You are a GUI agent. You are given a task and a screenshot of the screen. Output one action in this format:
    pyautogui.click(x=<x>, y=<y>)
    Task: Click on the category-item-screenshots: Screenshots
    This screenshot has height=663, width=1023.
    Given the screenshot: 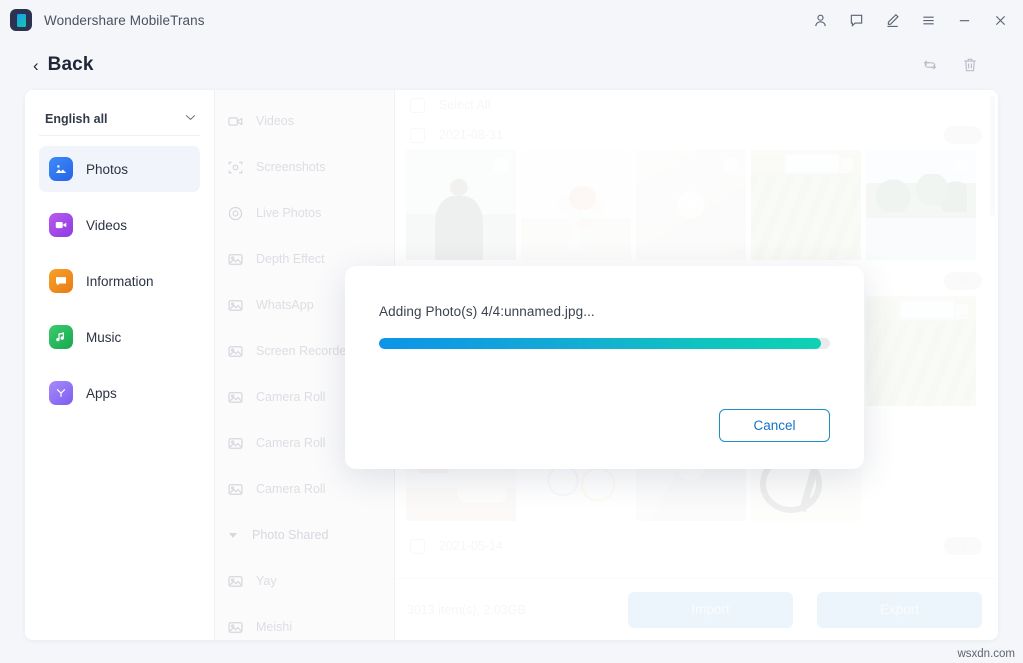 What is the action you would take?
    pyautogui.click(x=304, y=167)
    